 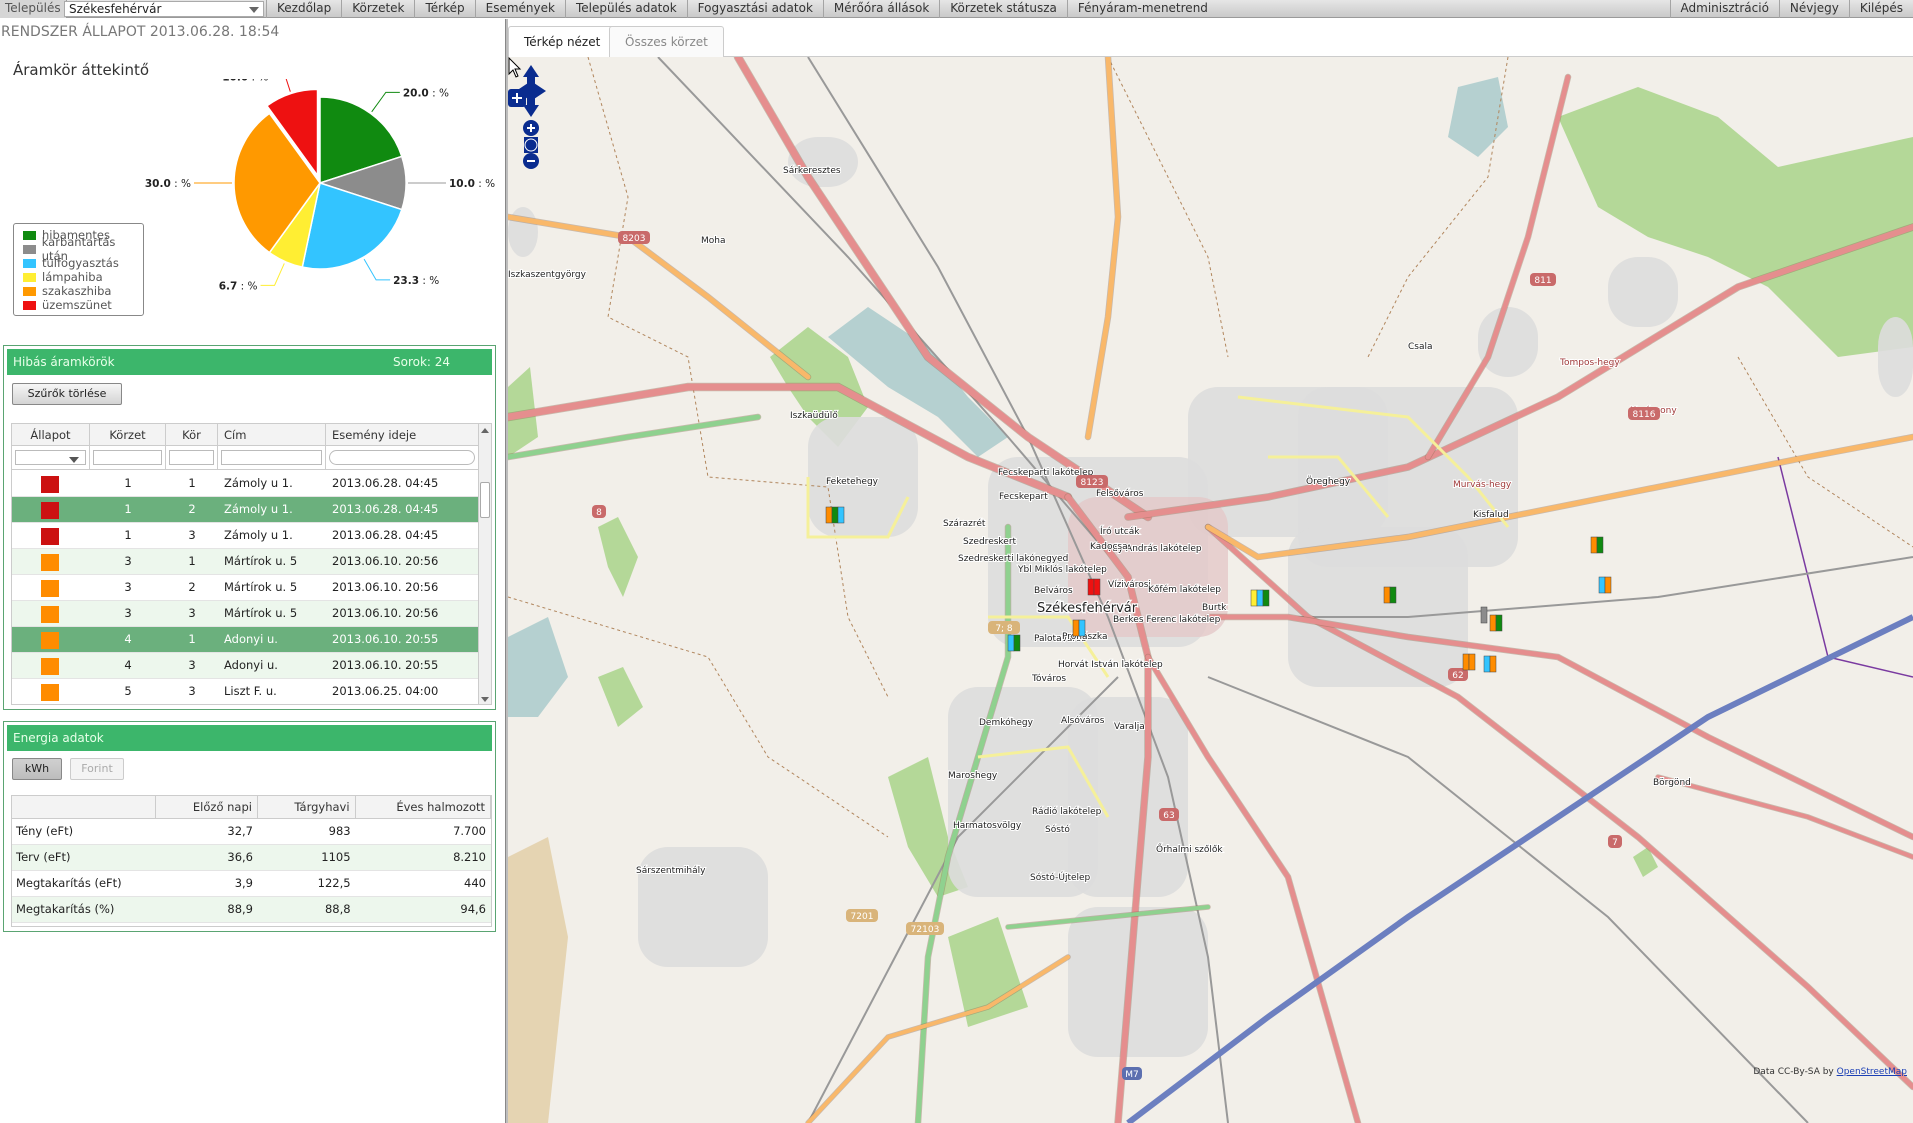 I want to click on menu-item-meter-readings: Mérőóra állások, so click(x=880, y=9).